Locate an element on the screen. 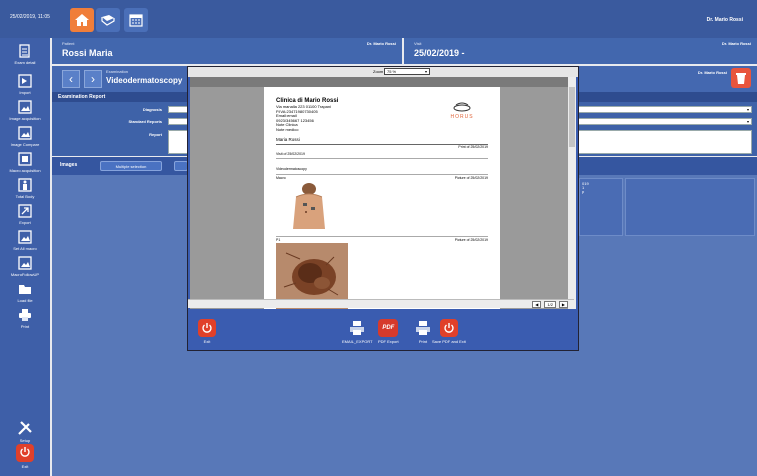  image-compare-icon is located at coordinates (25, 133).